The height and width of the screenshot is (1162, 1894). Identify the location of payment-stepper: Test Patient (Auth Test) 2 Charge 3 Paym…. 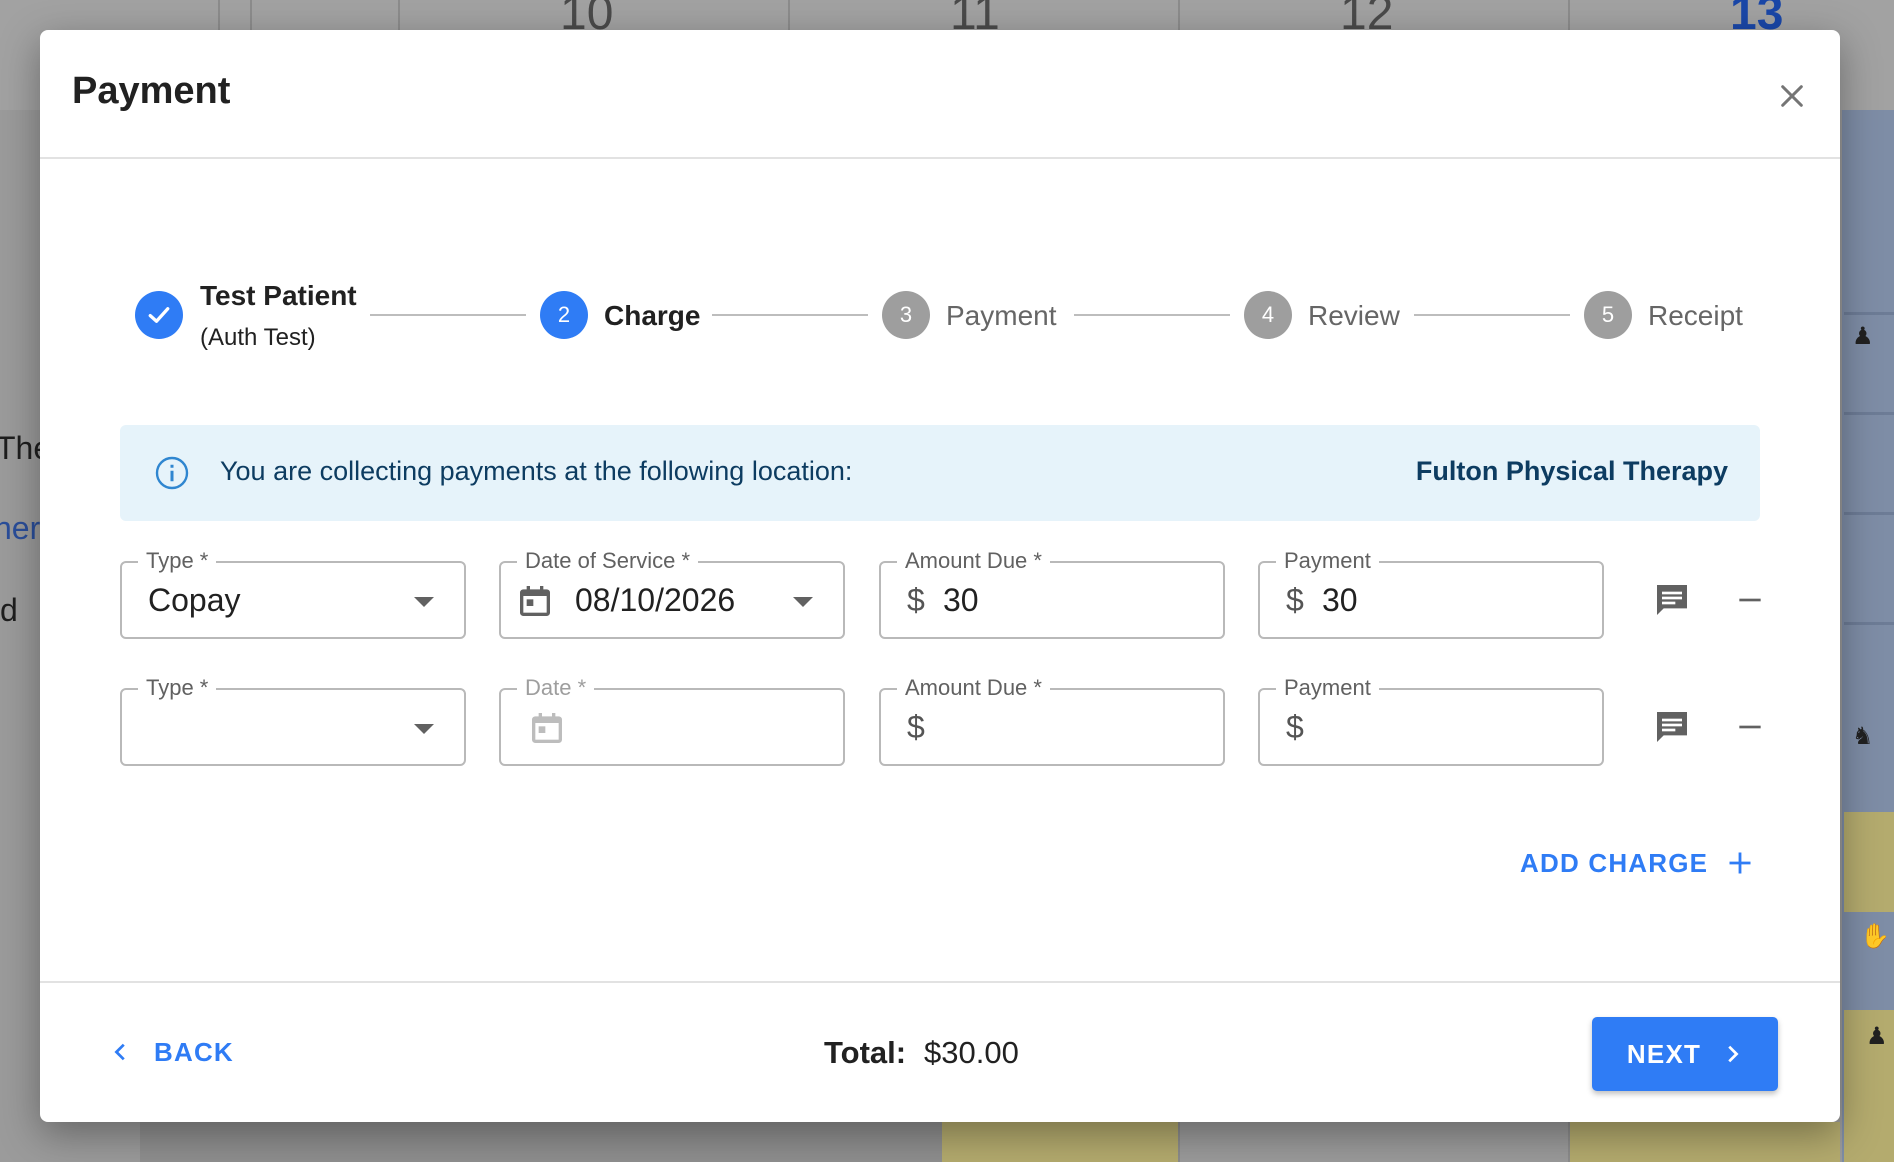
(940, 302).